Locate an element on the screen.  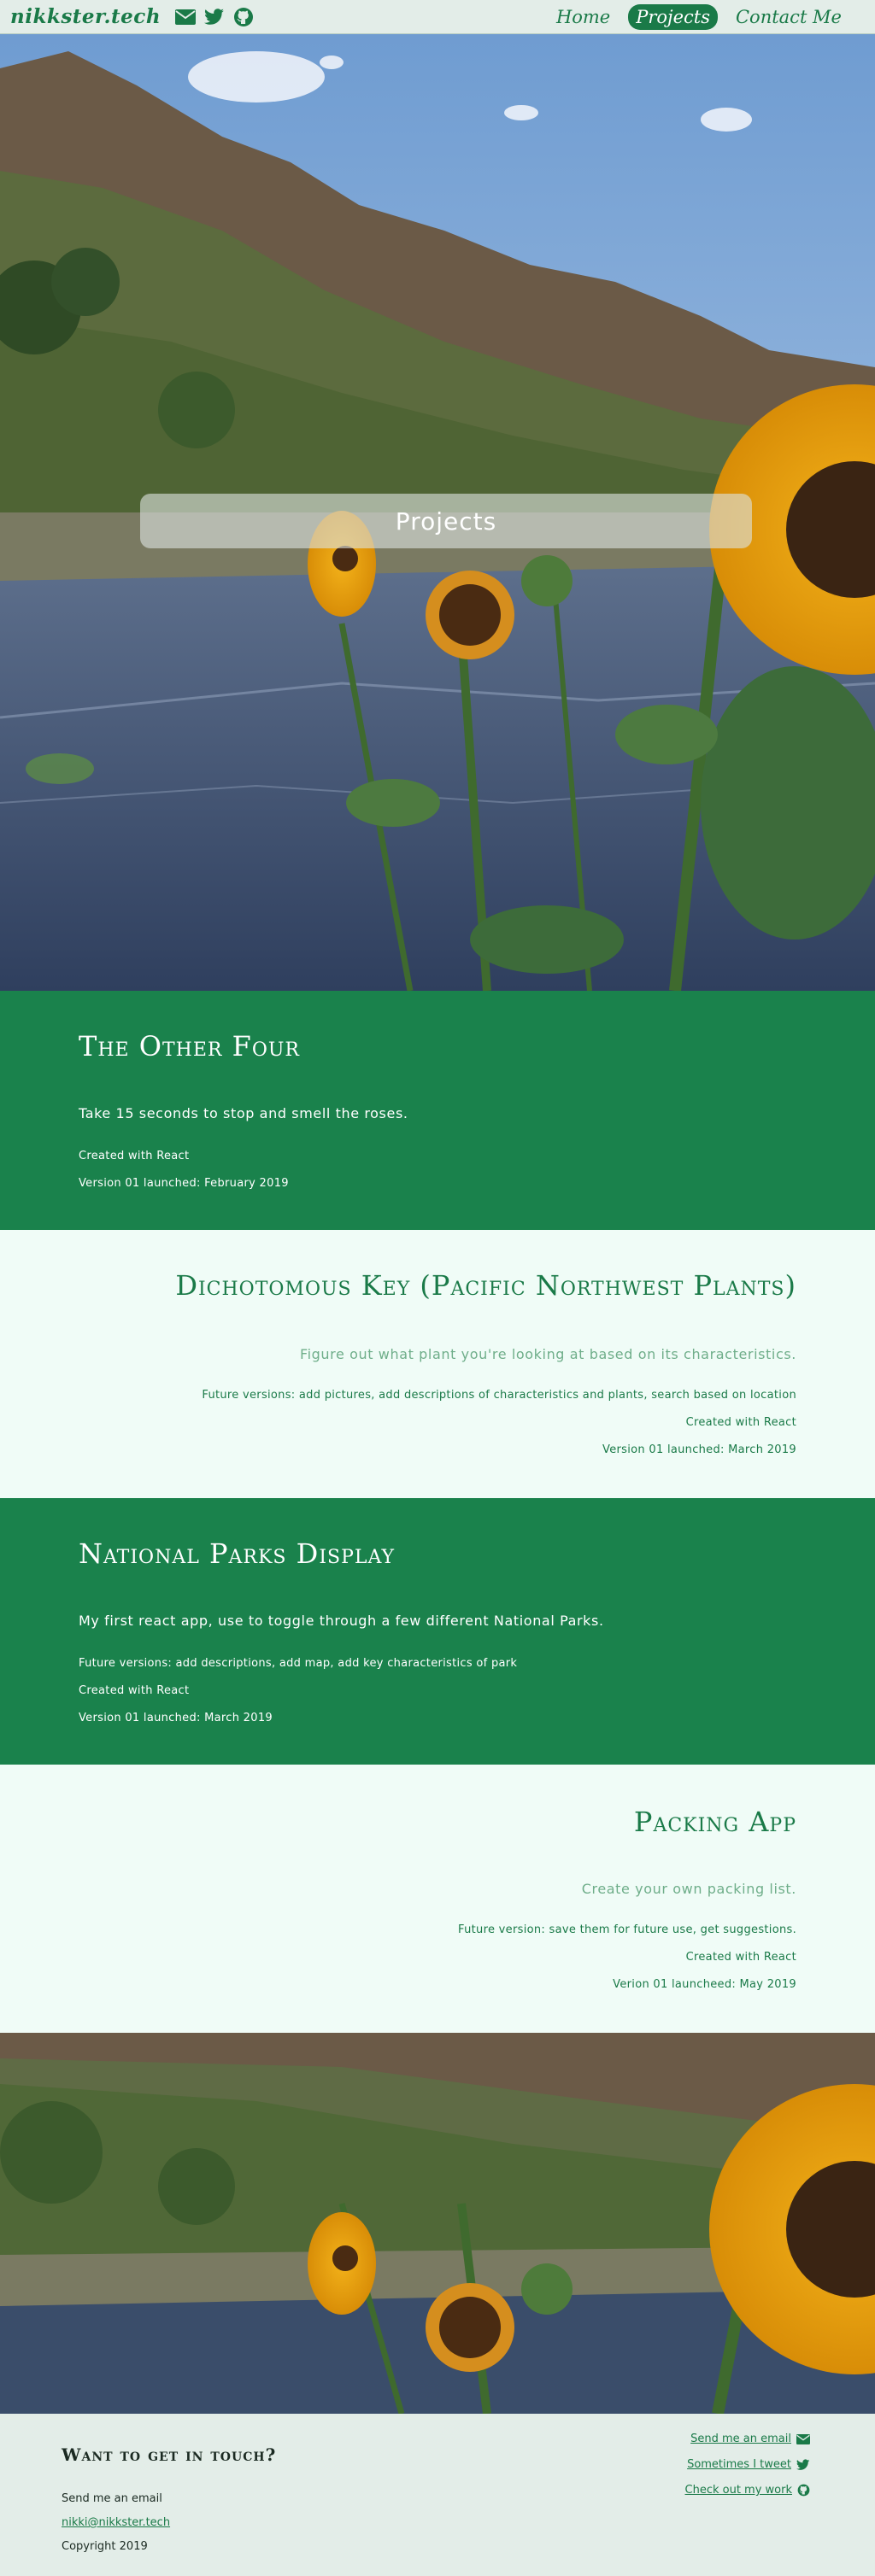
footer-banner-image is located at coordinates (437, 2223).